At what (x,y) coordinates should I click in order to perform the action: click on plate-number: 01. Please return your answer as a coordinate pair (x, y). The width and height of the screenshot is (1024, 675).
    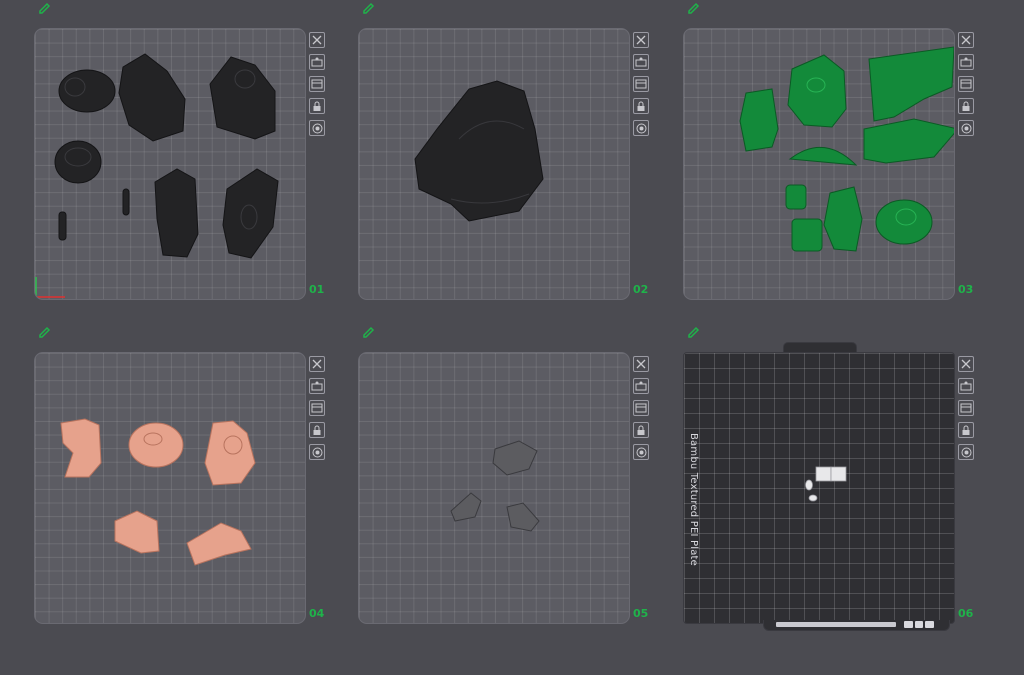
    Looking at the image, I should click on (317, 289).